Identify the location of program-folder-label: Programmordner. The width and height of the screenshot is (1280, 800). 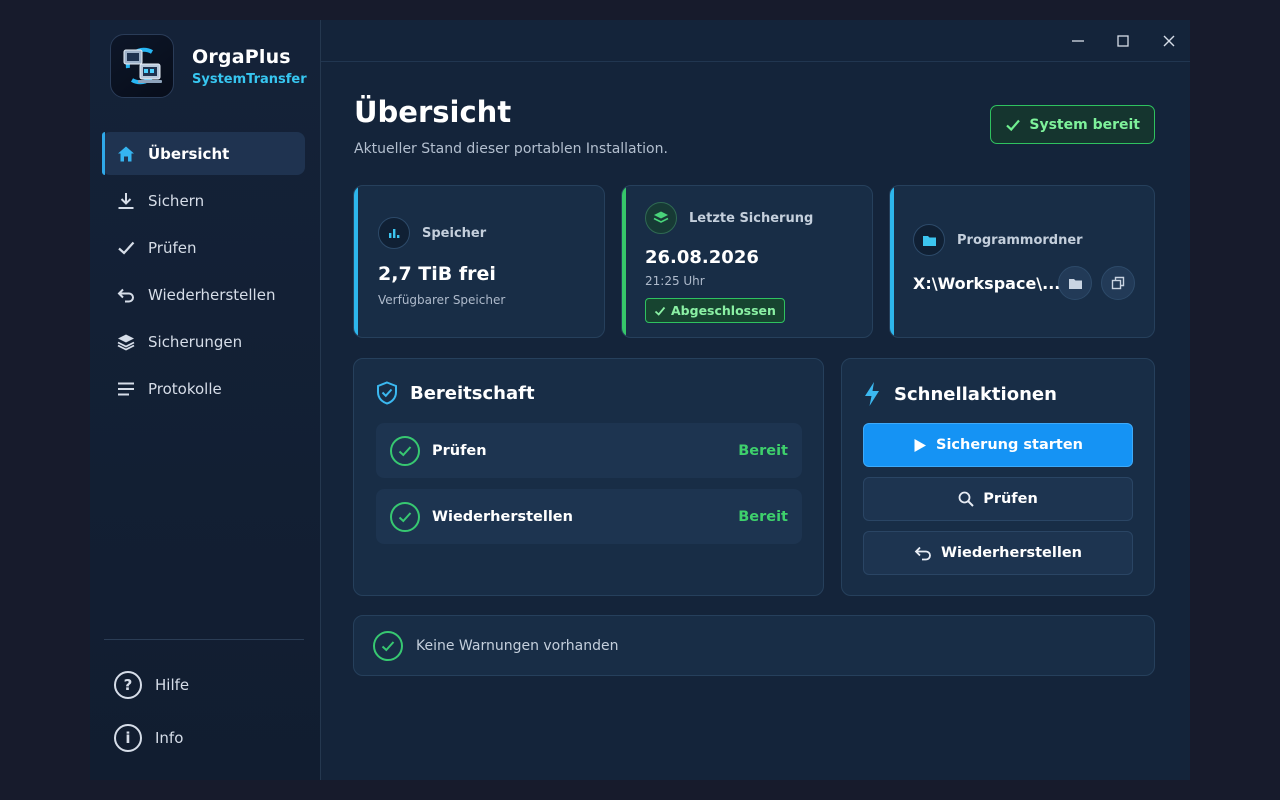
(1020, 240).